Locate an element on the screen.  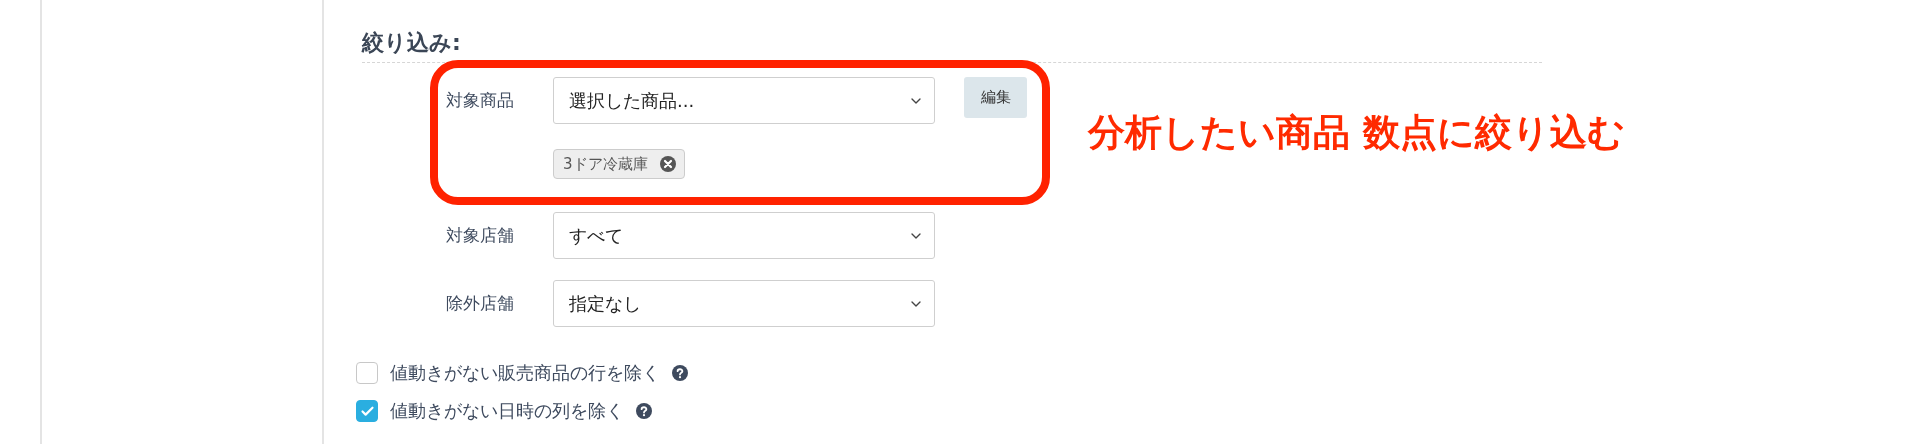
select-field: 指定なし is located at coordinates (744, 303).